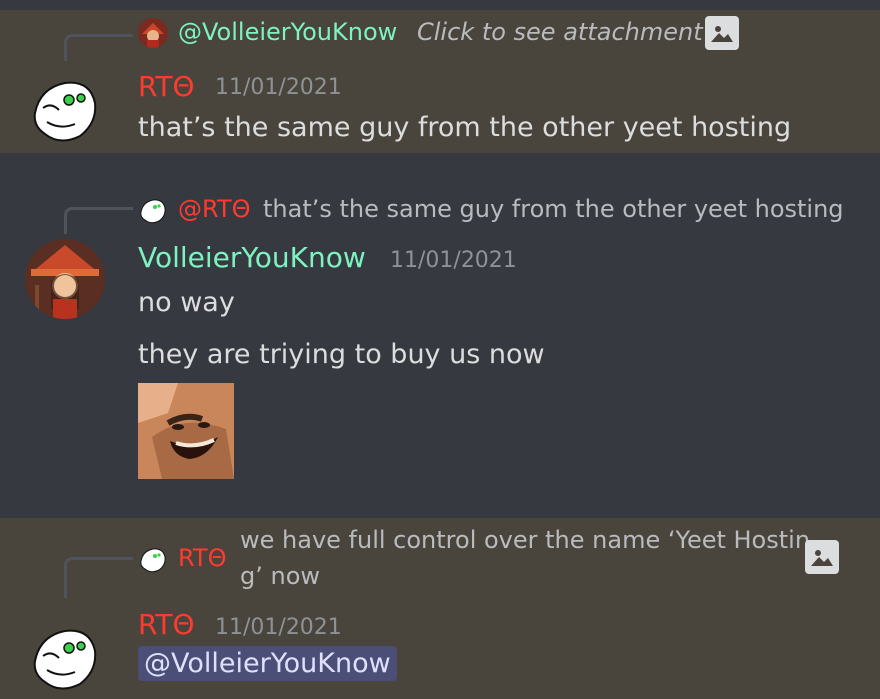  What do you see at coordinates (287, 32) in the screenshot?
I see `reply-mention: @VolleierYouKnow` at bounding box center [287, 32].